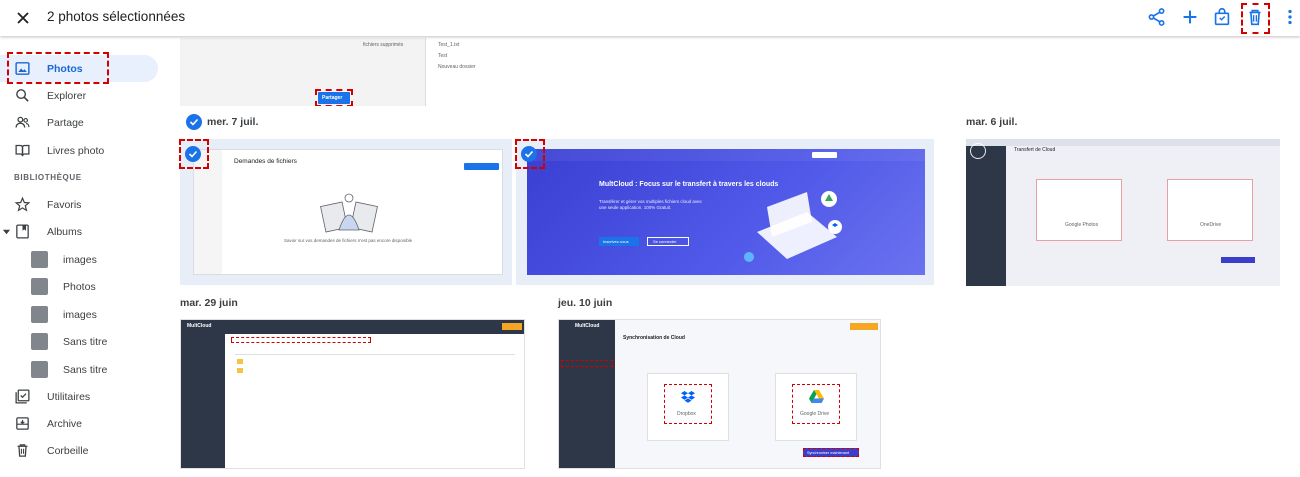 This screenshot has width=1300, height=477. I want to click on sidebar-item-archive: Archive, so click(79, 423).